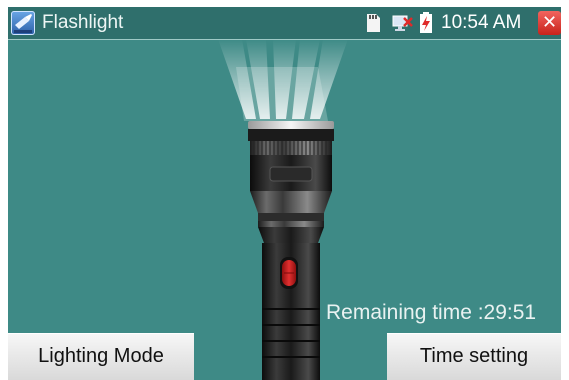  What do you see at coordinates (83, 22) in the screenshot?
I see `app-title: Flashlight` at bounding box center [83, 22].